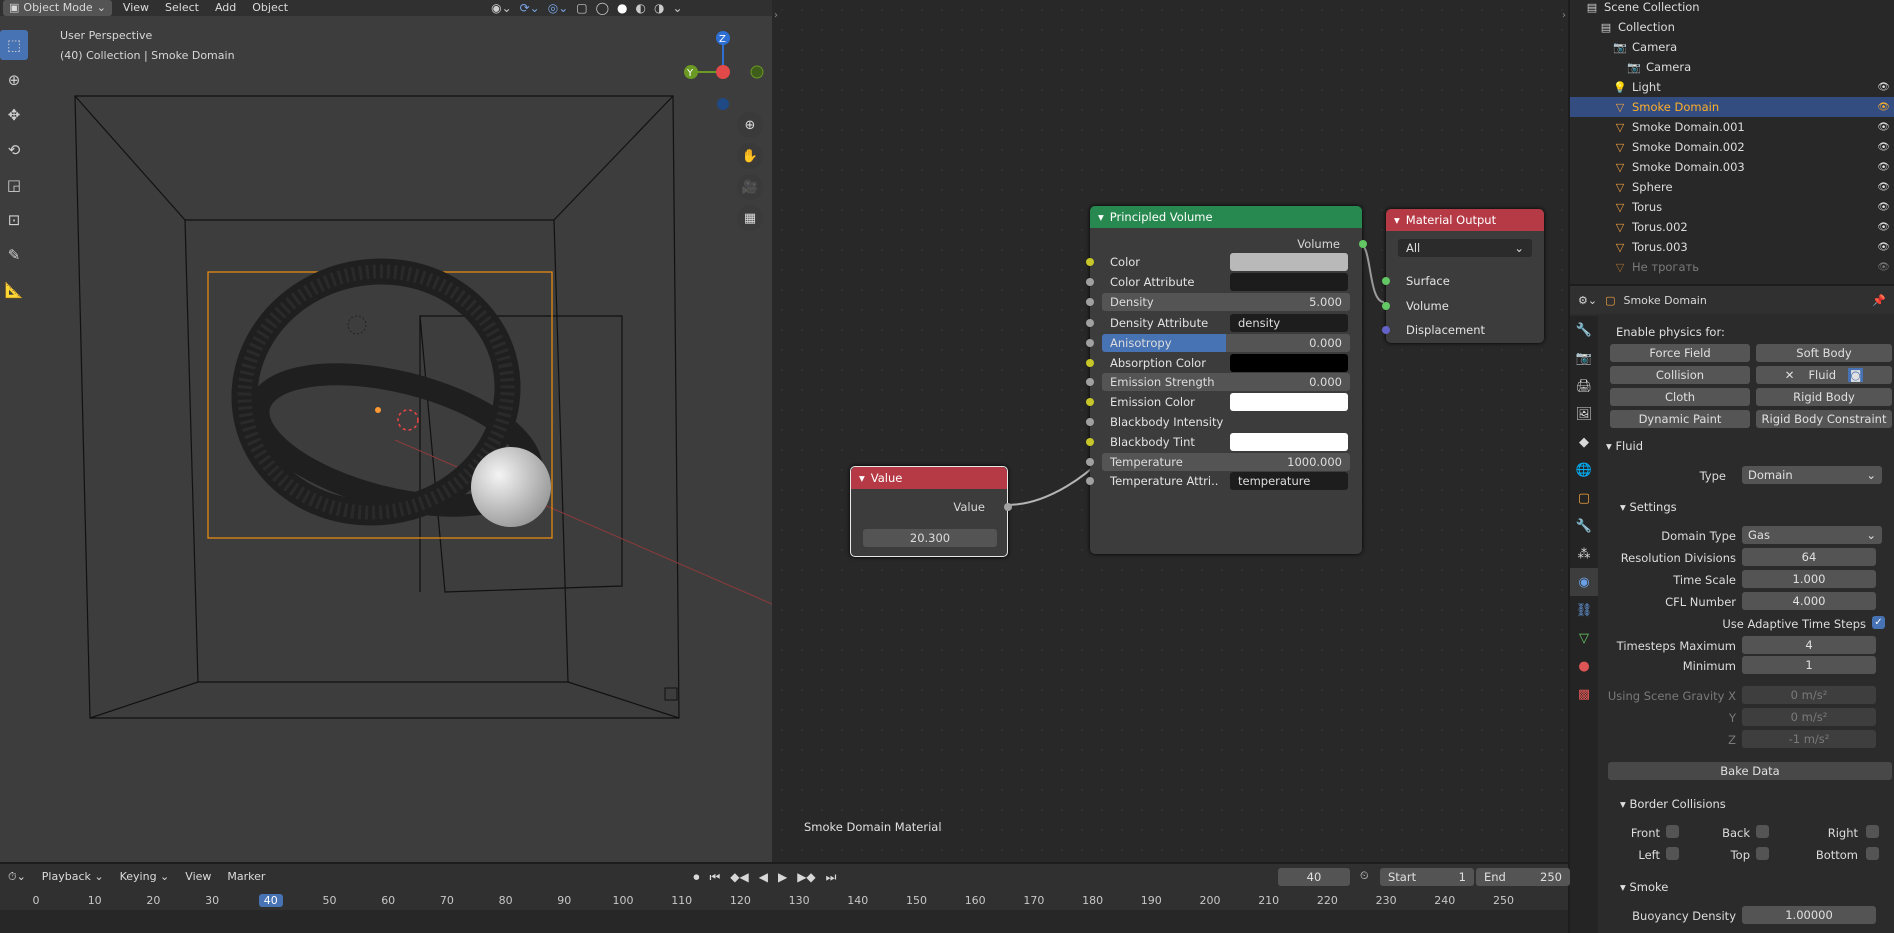  Describe the element at coordinates (1226, 343) in the screenshot. I see `input-number-field: Anisotropy 0.000` at that location.